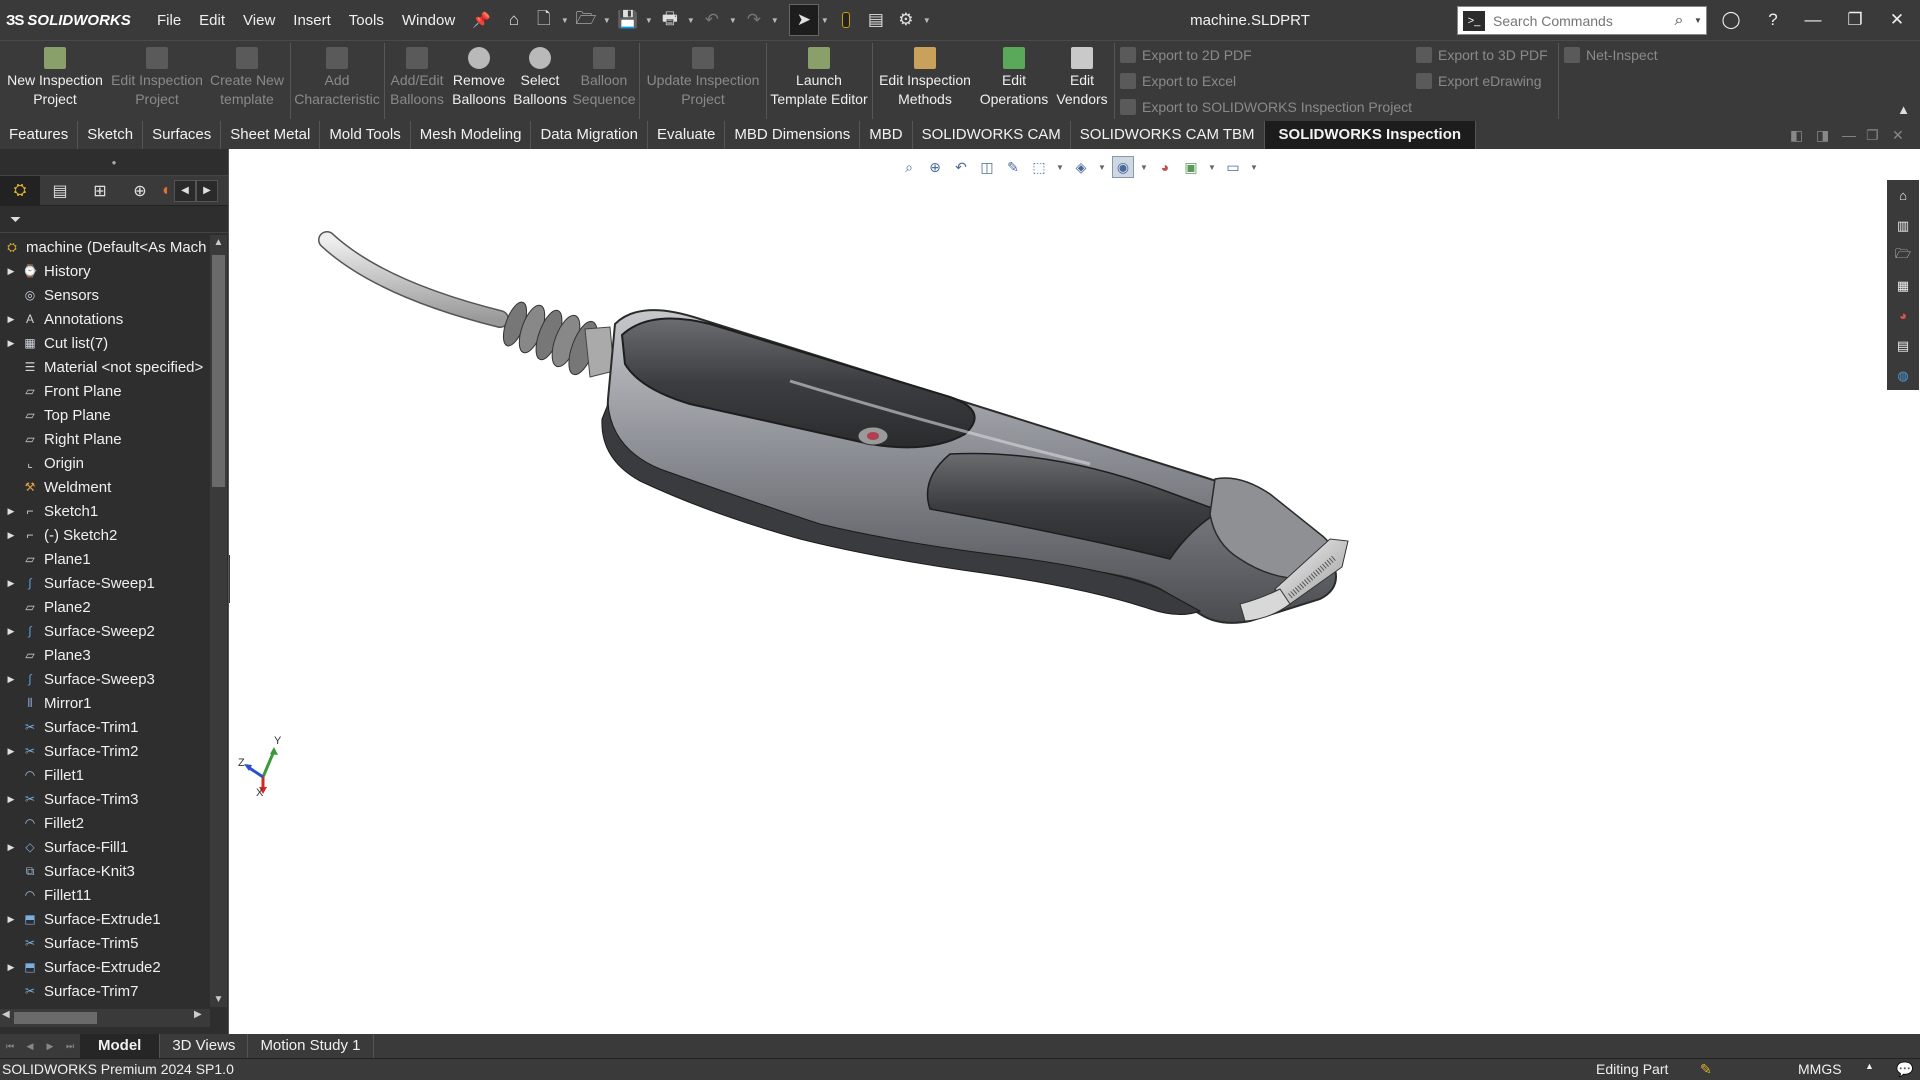  Describe the element at coordinates (754, 20) in the screenshot. I see `redo-icon: ↷` at that location.